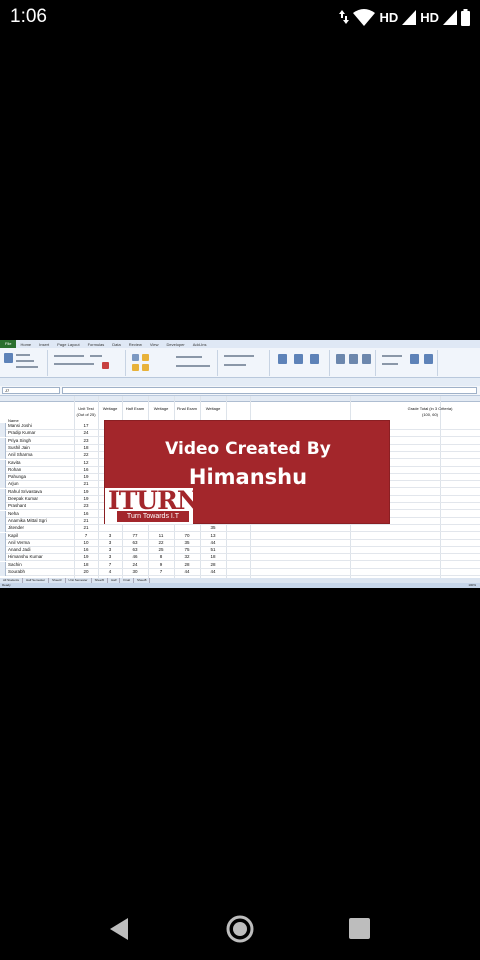  What do you see at coordinates (240, 565) in the screenshot?
I see `table-row: Sachin 18 7 24 9 28 28` at bounding box center [240, 565].